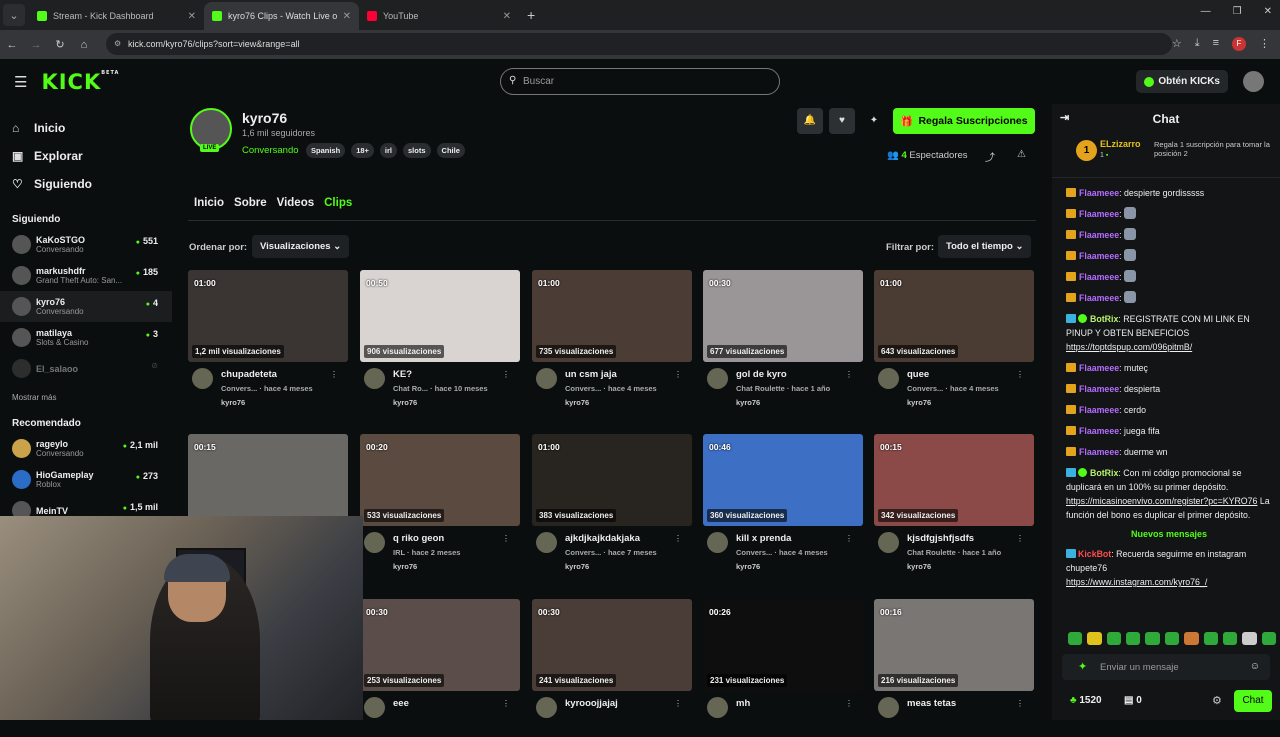 The width and height of the screenshot is (1280, 737). What do you see at coordinates (117, 43) in the screenshot?
I see `site-info-icon: ⚙` at bounding box center [117, 43].